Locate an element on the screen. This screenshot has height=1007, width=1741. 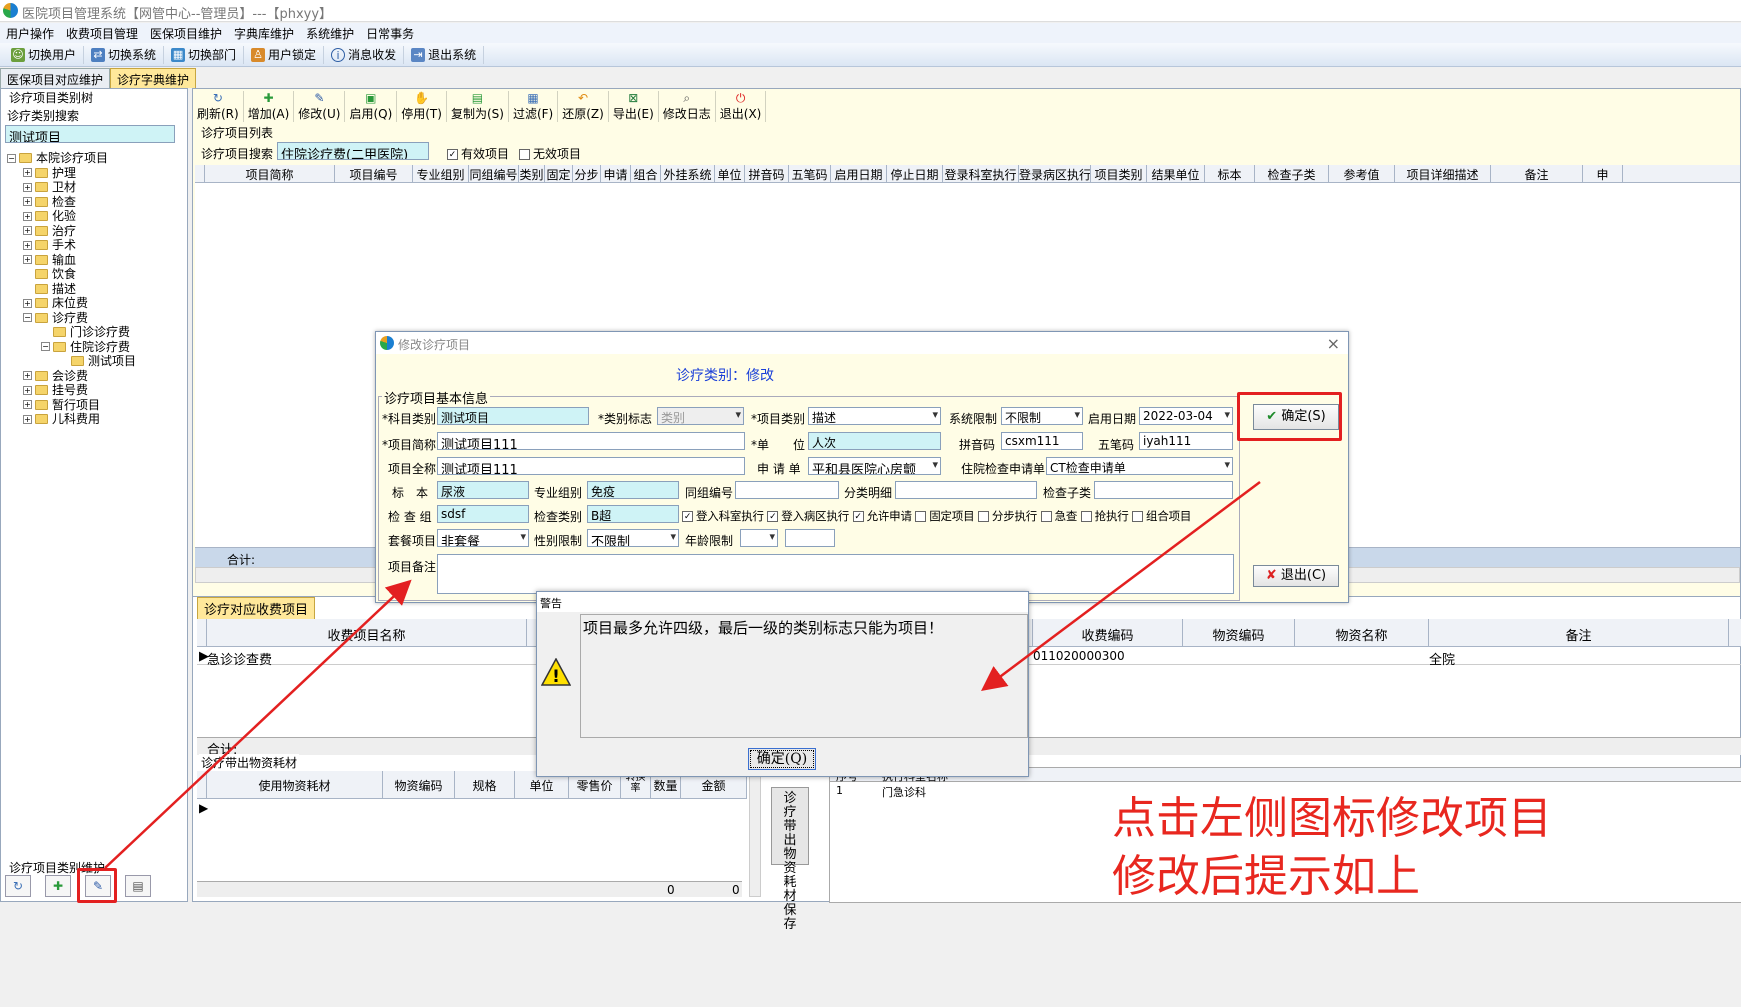
arrow-to-warning is located at coordinates (1120, 585).